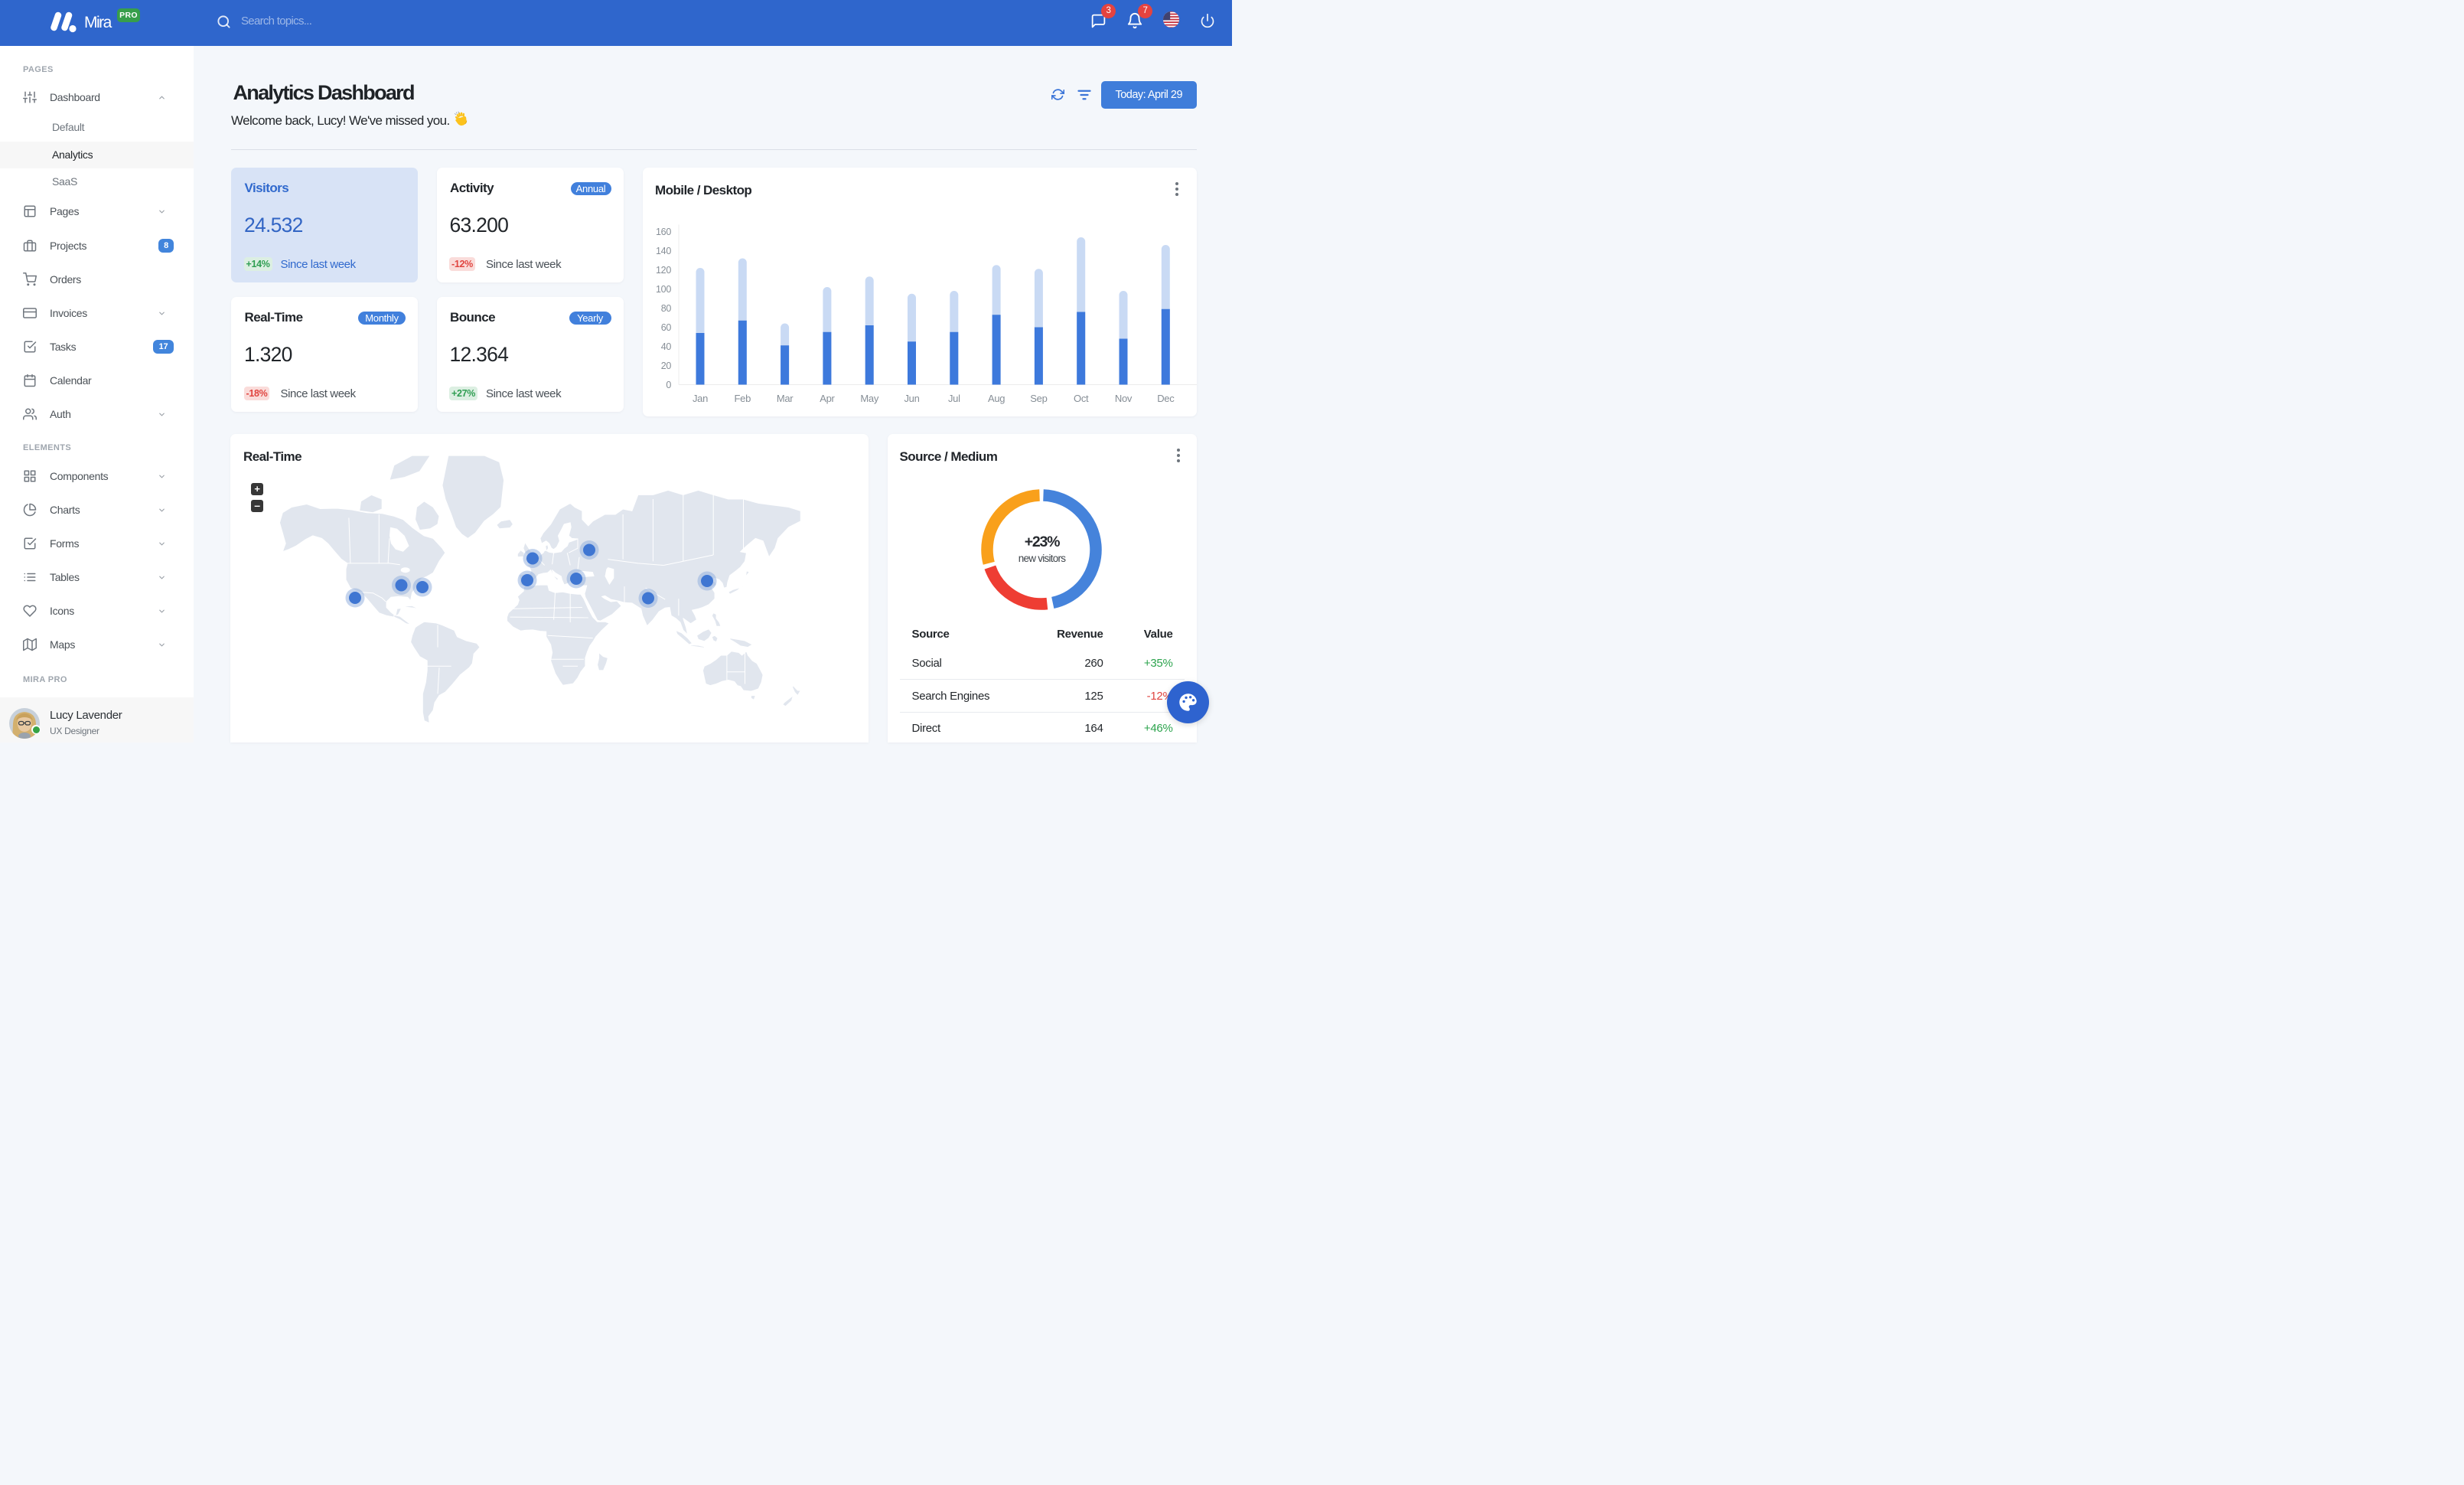 The image size is (2464, 1485). I want to click on svg-text: 0, so click(669, 385).